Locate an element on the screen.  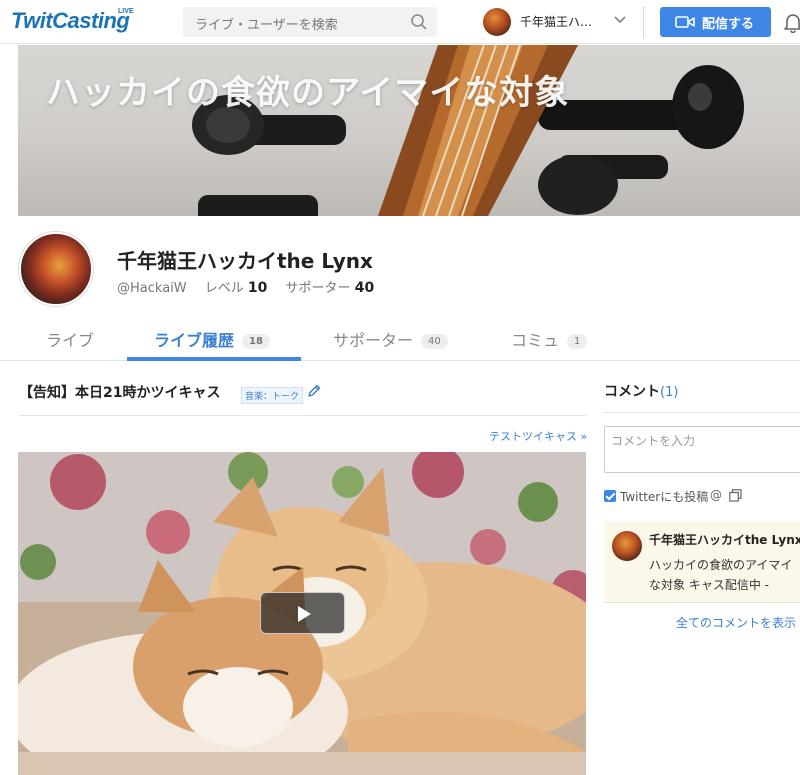
comments-heading: コメント(1) is located at coordinates (641, 391).